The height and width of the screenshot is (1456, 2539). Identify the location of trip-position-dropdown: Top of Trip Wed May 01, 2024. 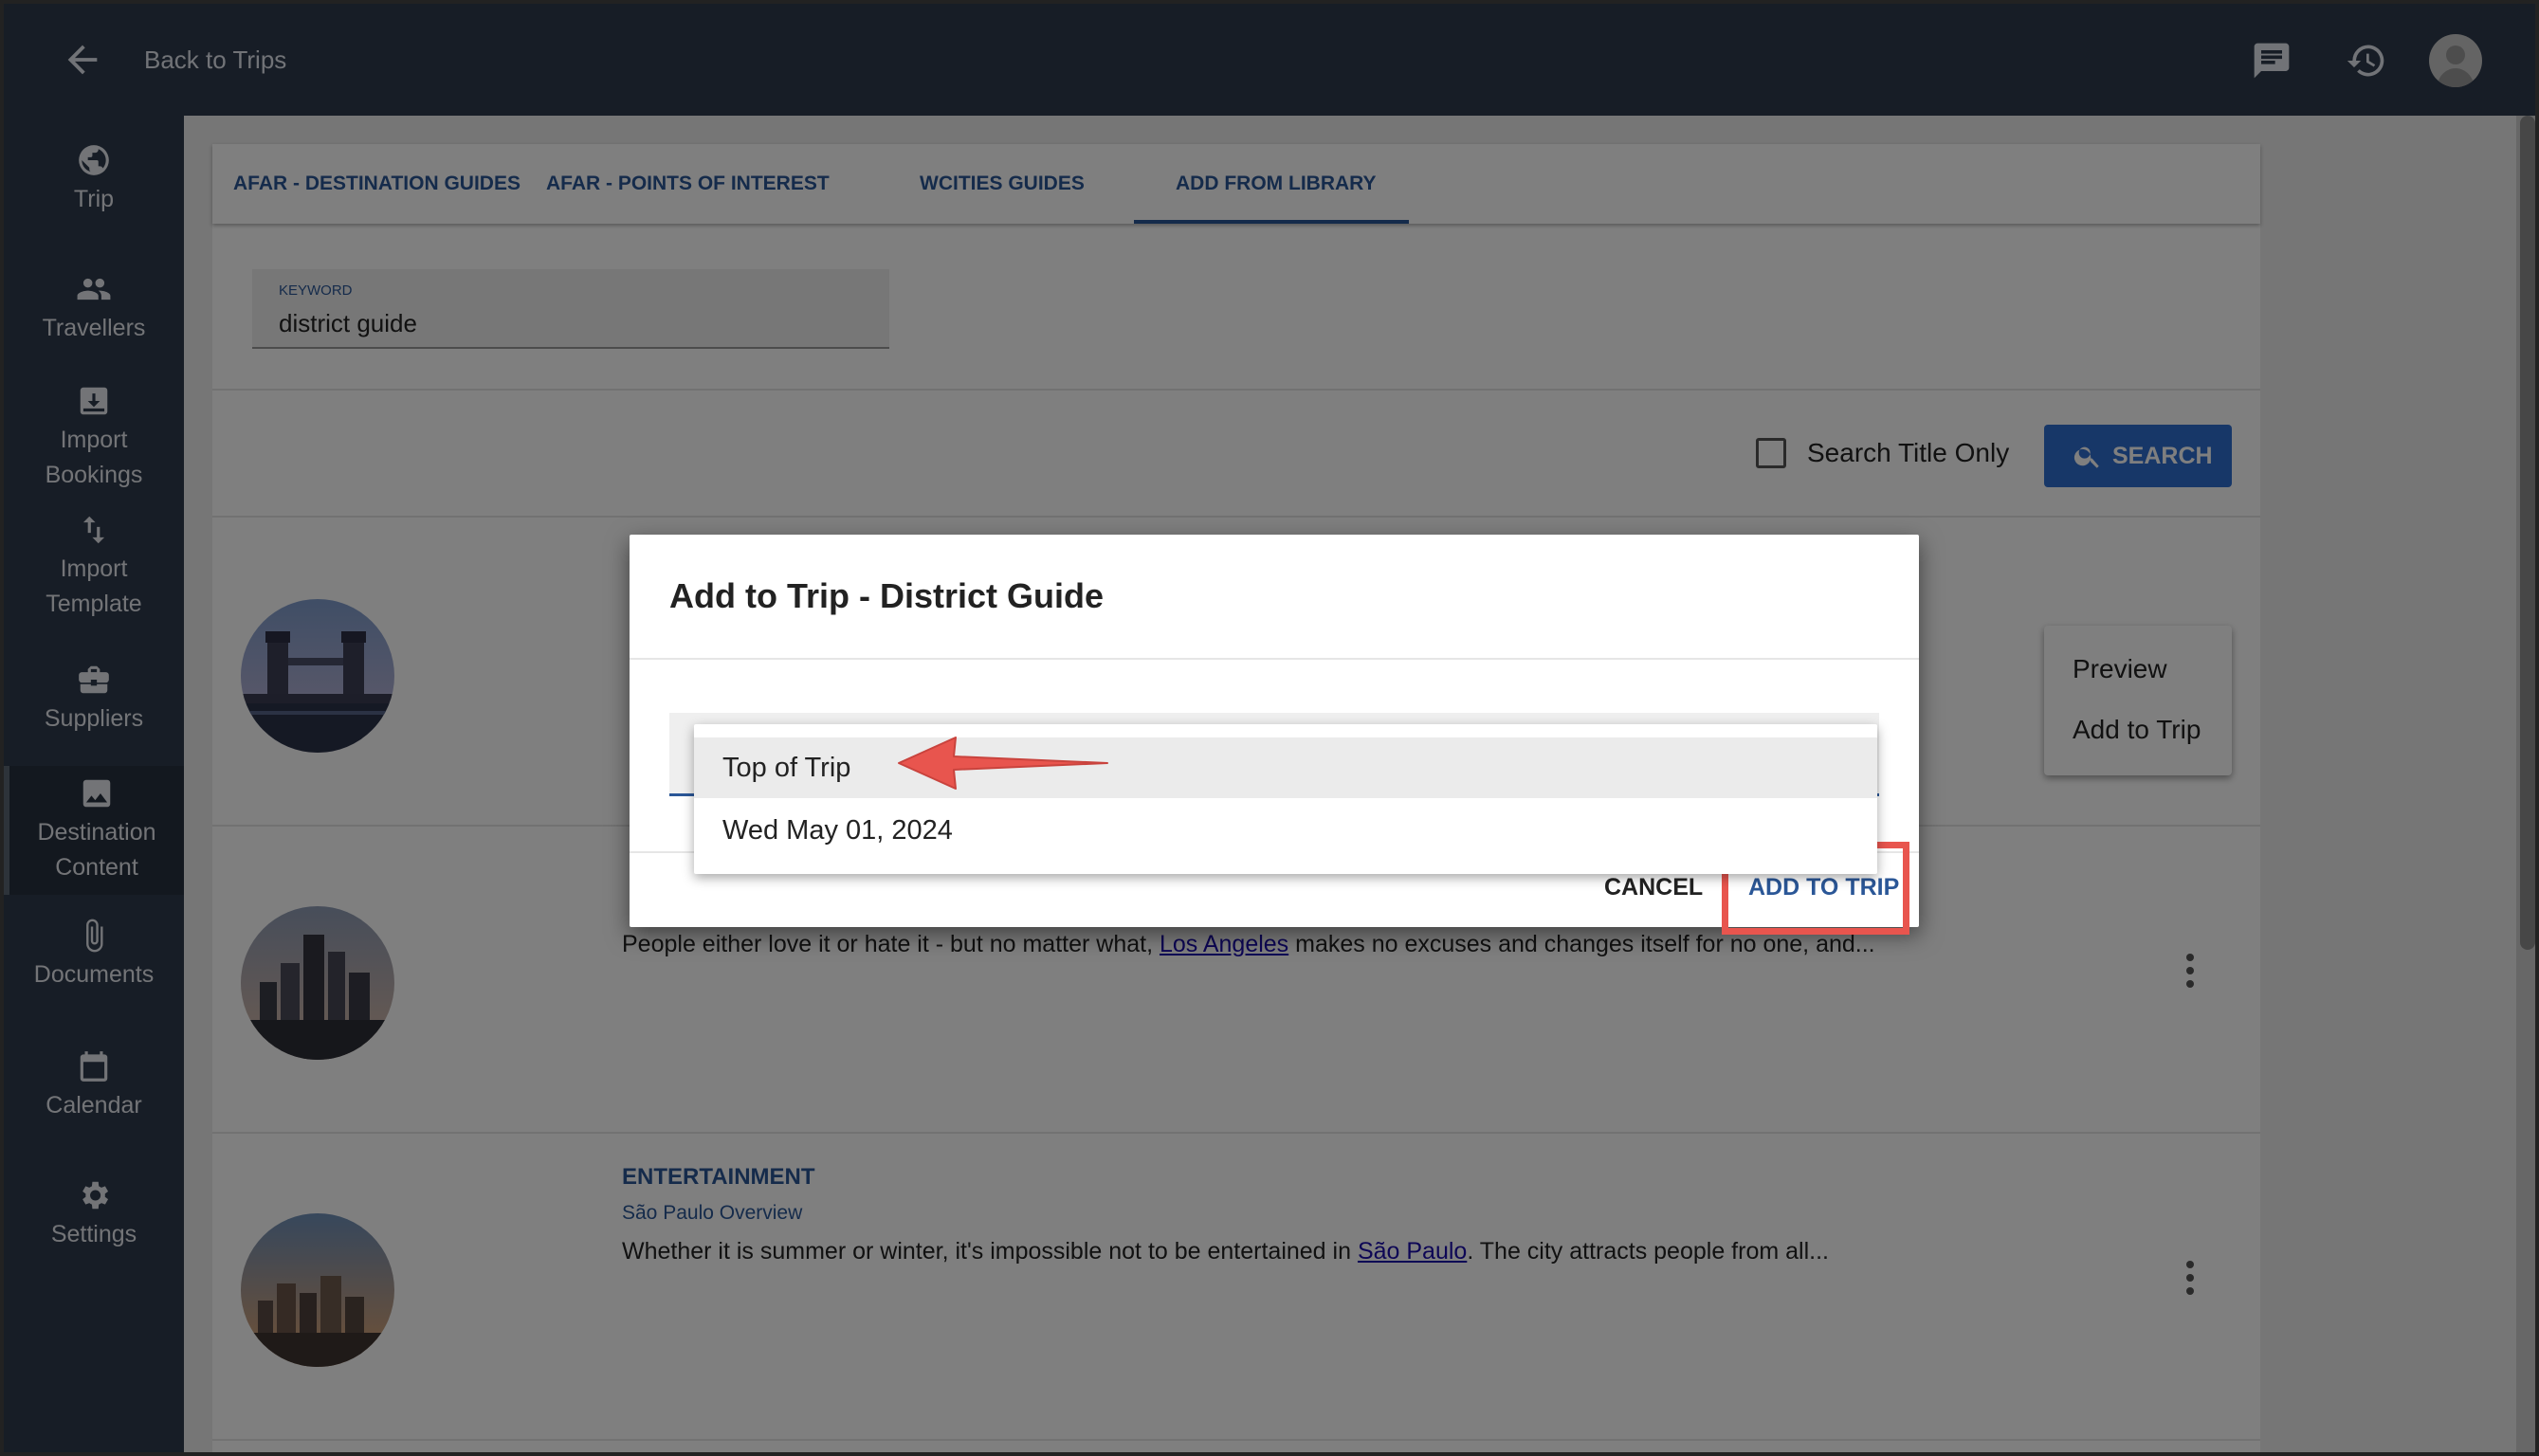
(1285, 799).